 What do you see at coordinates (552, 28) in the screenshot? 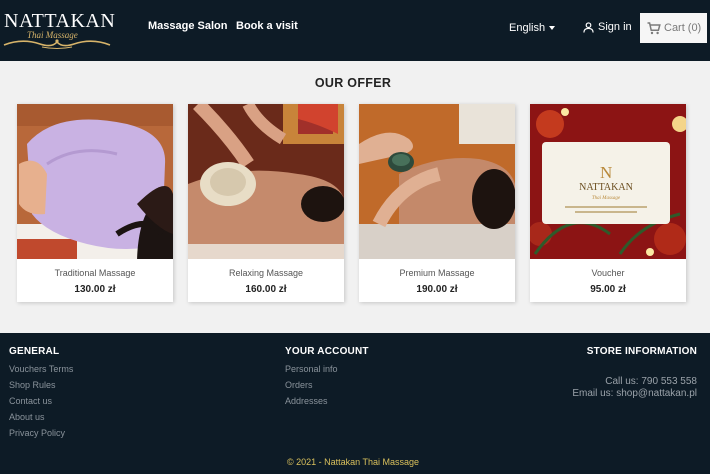
I see `chevron-down-icon` at bounding box center [552, 28].